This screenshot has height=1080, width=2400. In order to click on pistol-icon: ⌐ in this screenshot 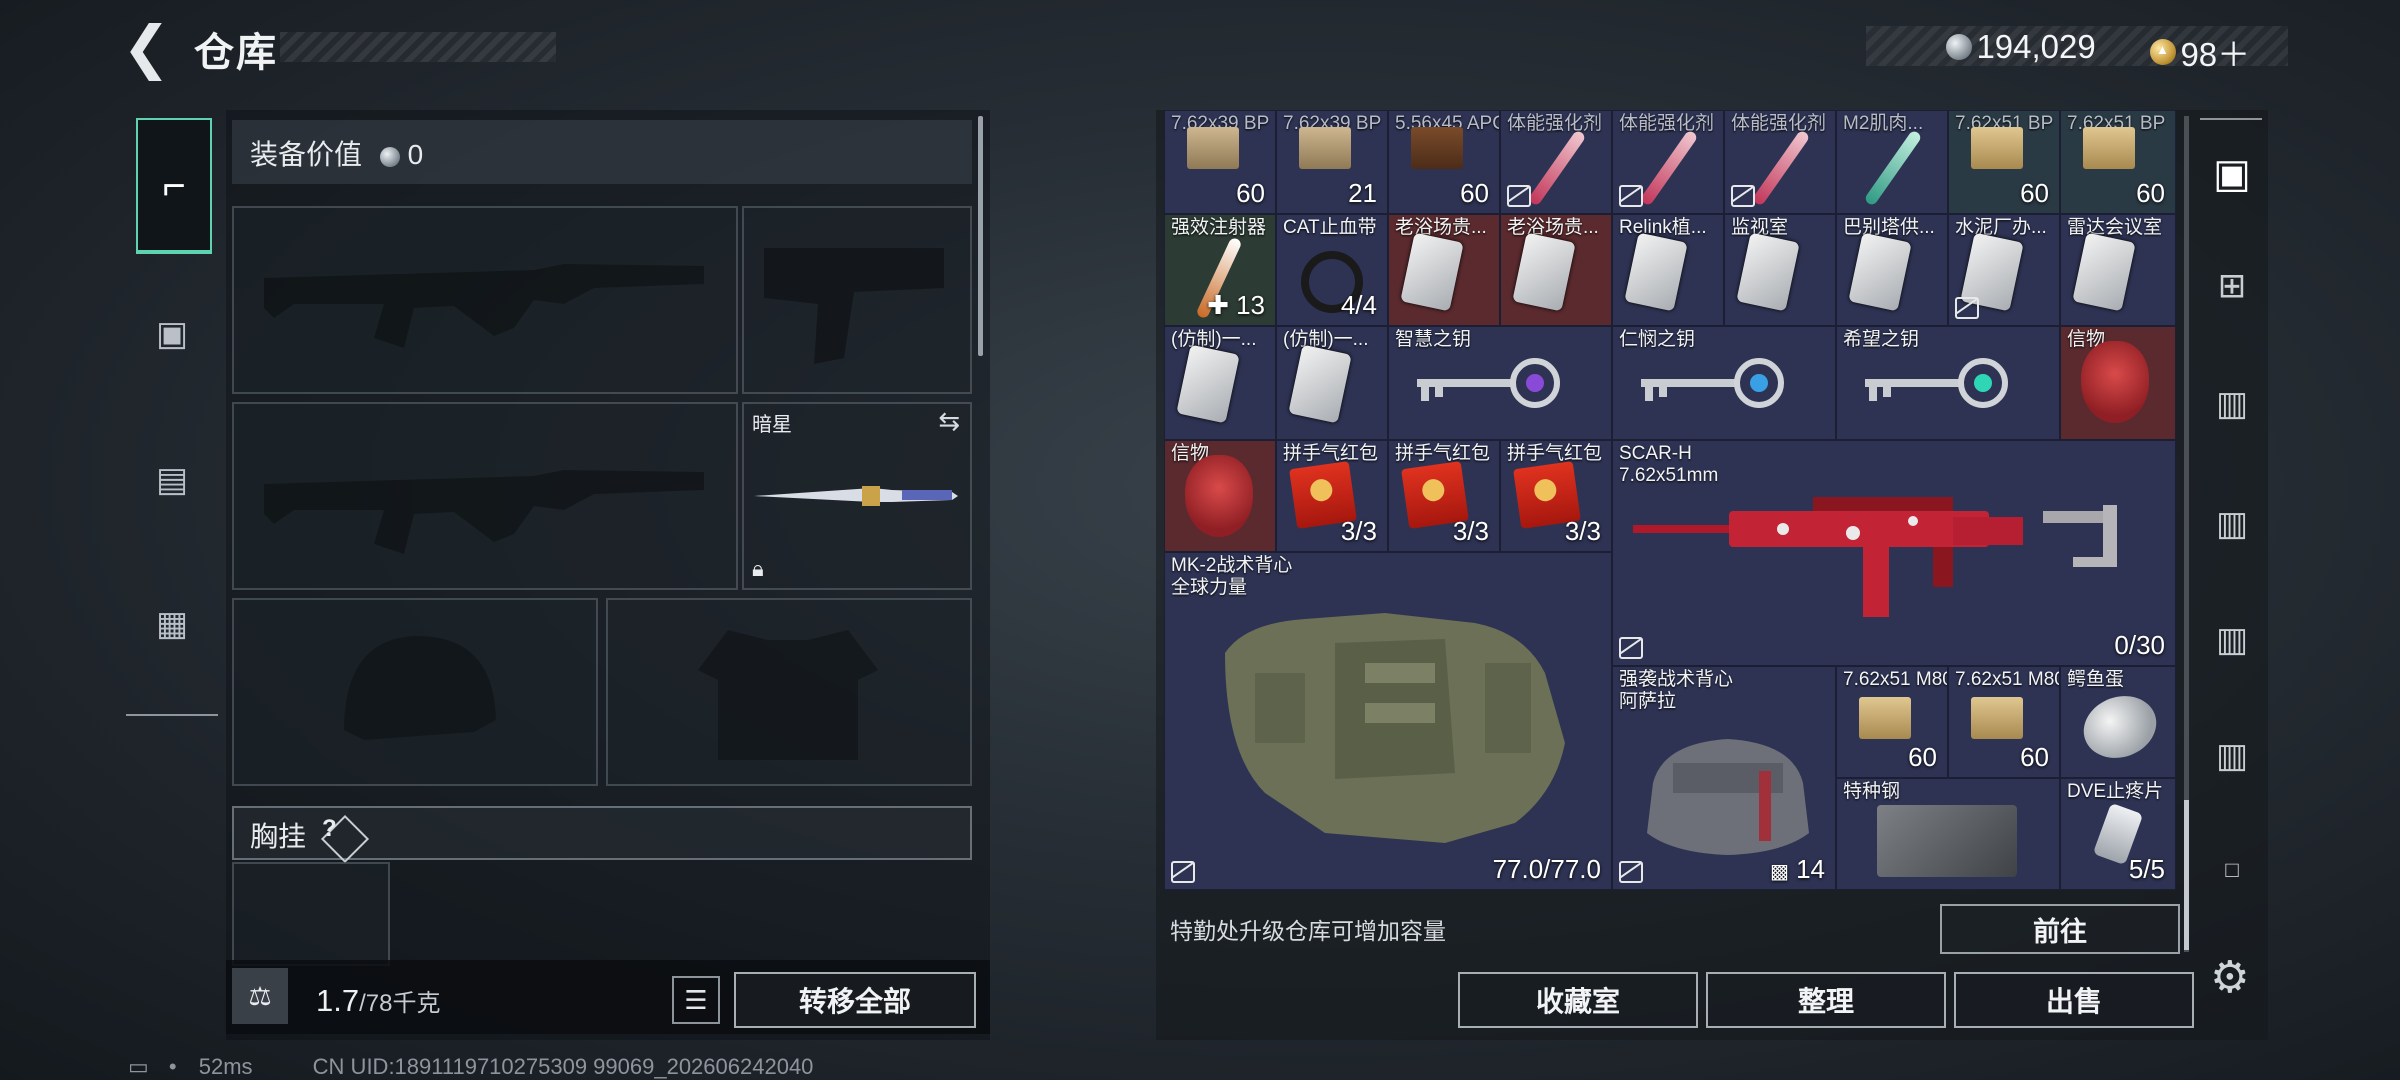, I will do `click(174, 185)`.